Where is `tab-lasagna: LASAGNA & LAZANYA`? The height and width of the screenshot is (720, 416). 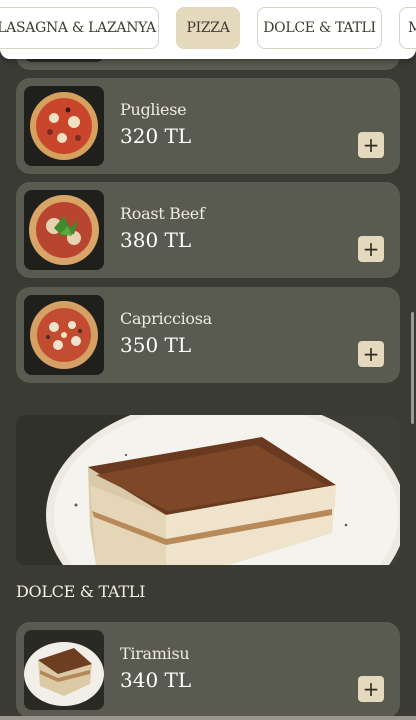
tab-lasagna: LASAGNA & LAZANYA is located at coordinates (79, 28).